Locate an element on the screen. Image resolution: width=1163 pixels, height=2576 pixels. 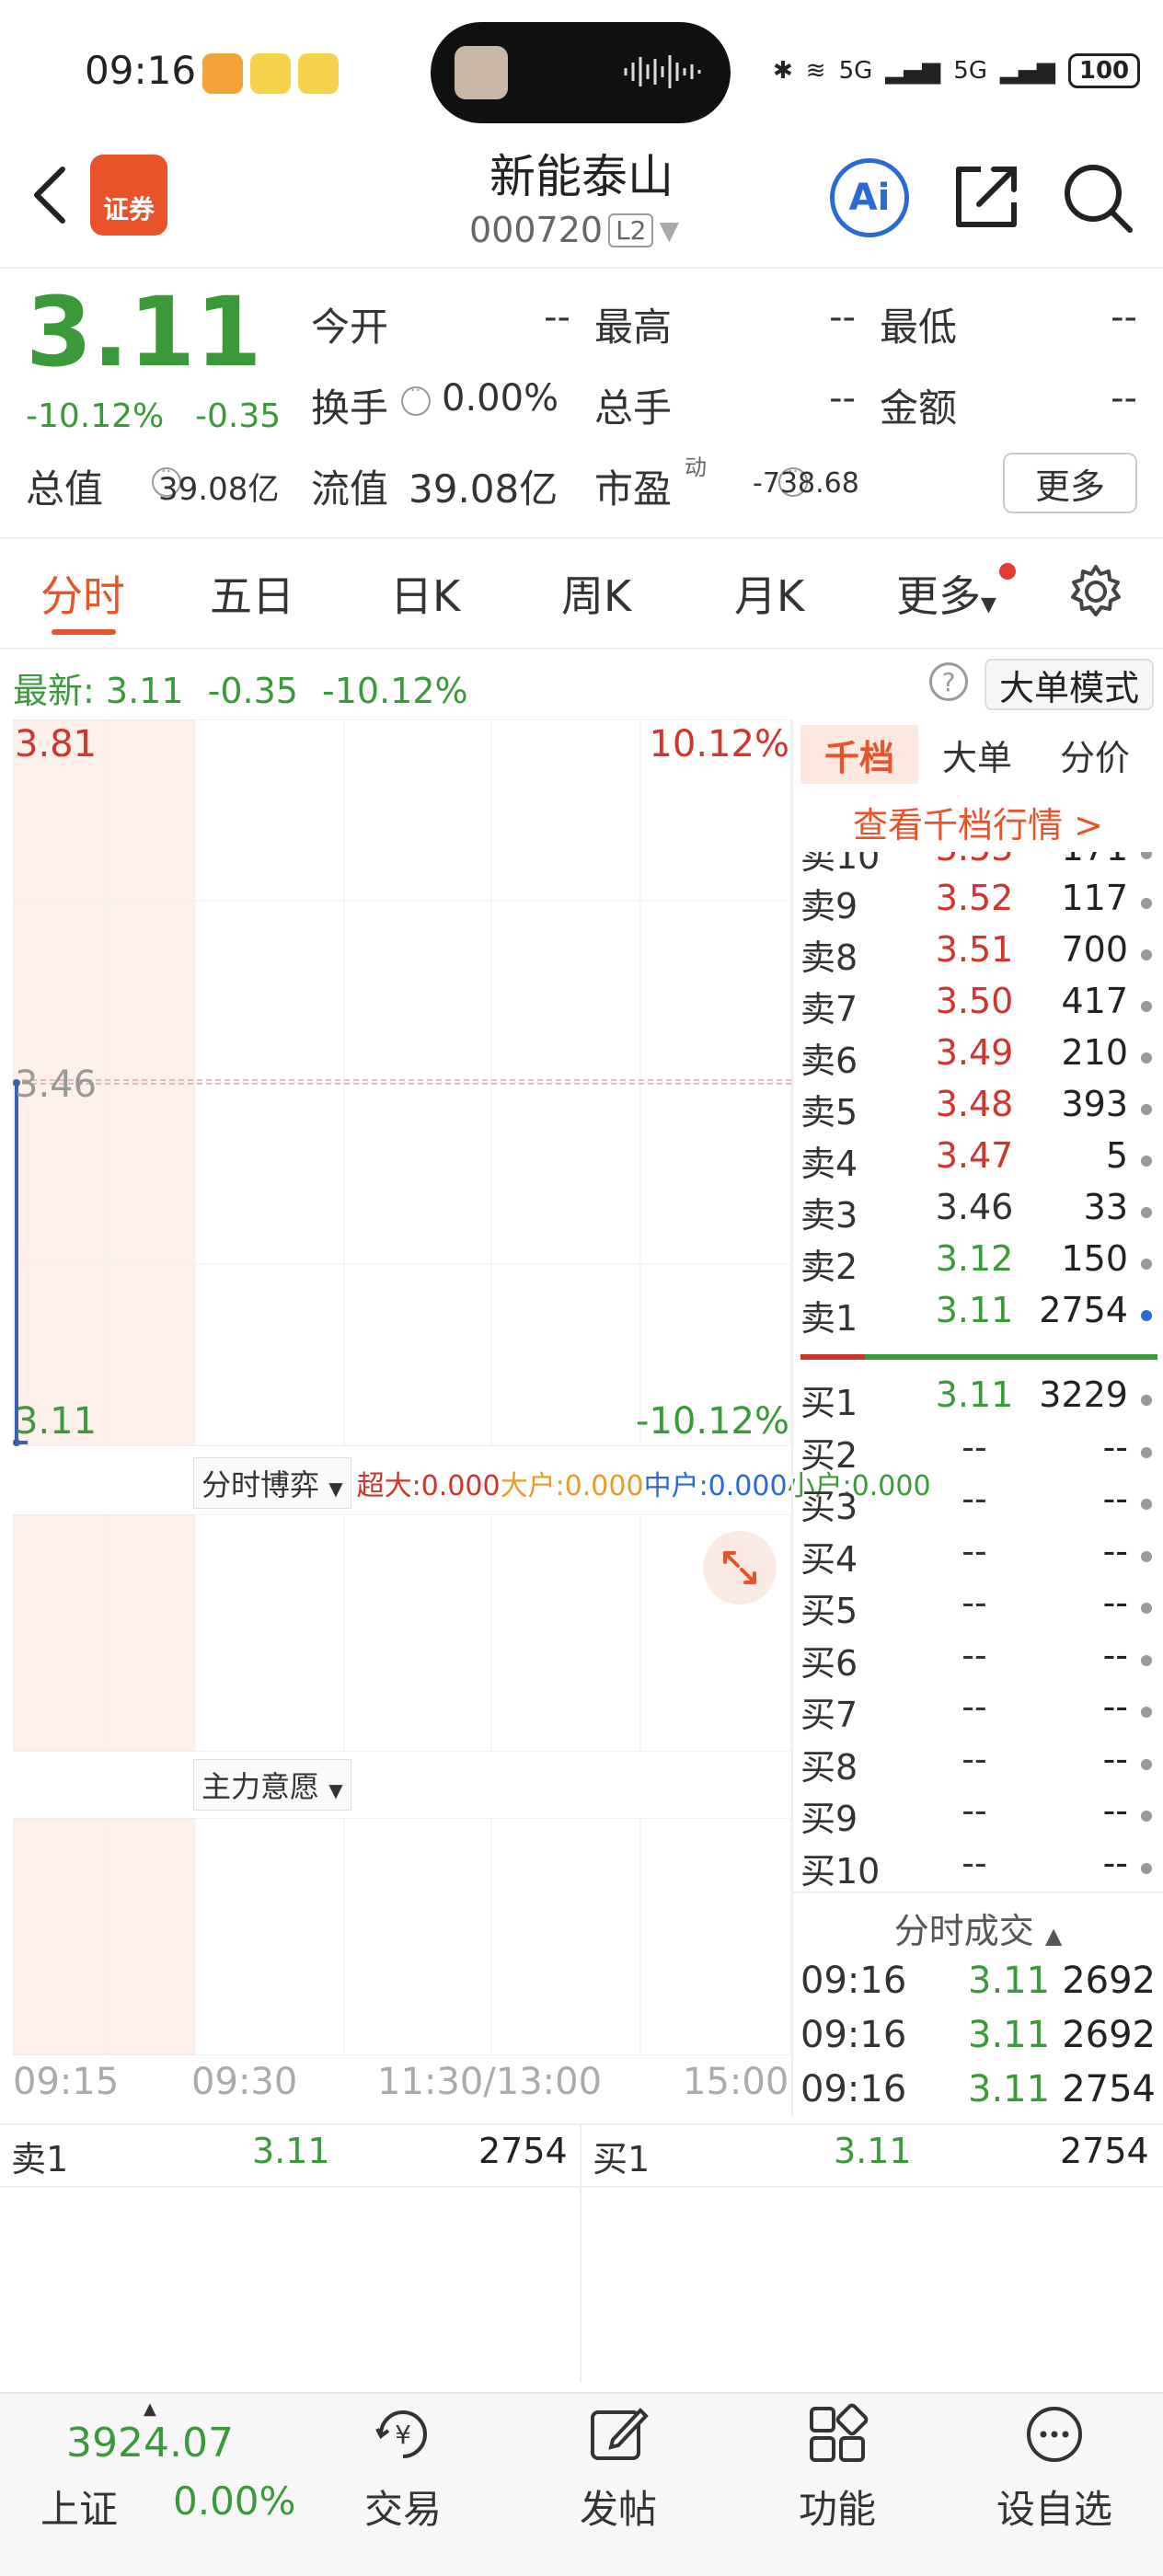
trades-header: 分时成交 ▲ is located at coordinates (978, 1928).